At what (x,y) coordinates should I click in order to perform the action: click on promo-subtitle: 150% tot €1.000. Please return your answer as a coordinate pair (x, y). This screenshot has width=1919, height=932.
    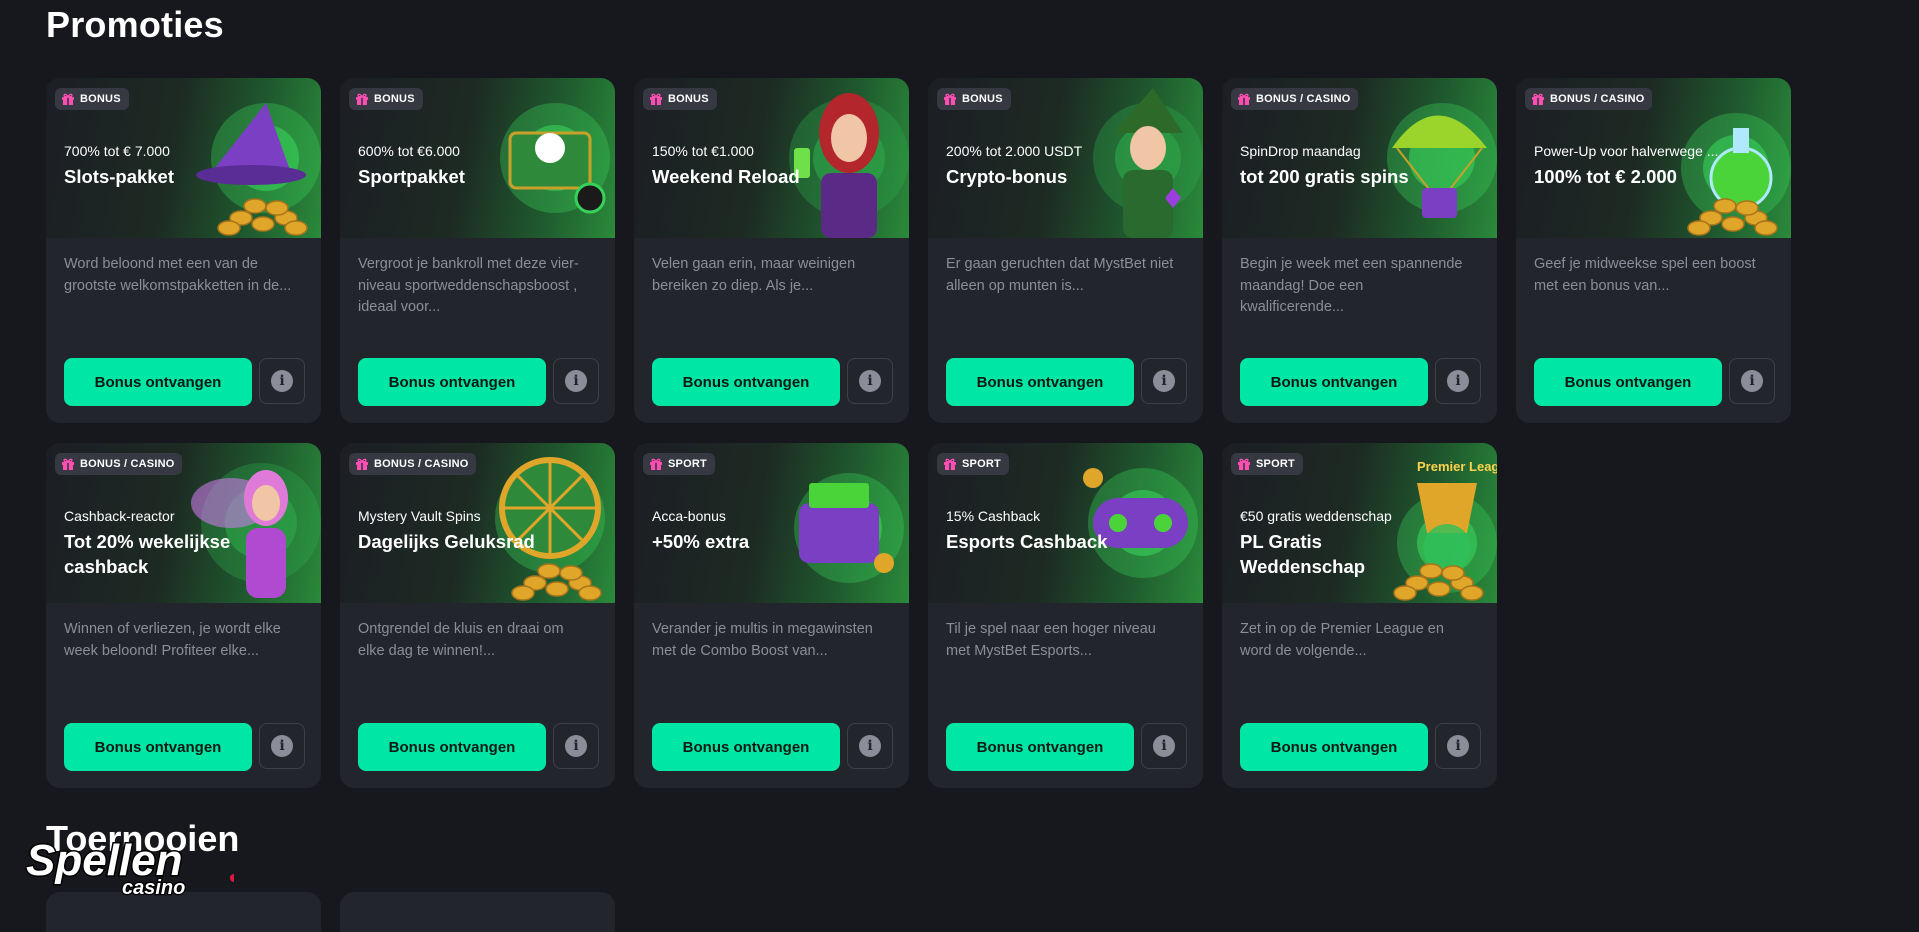
    Looking at the image, I should click on (703, 151).